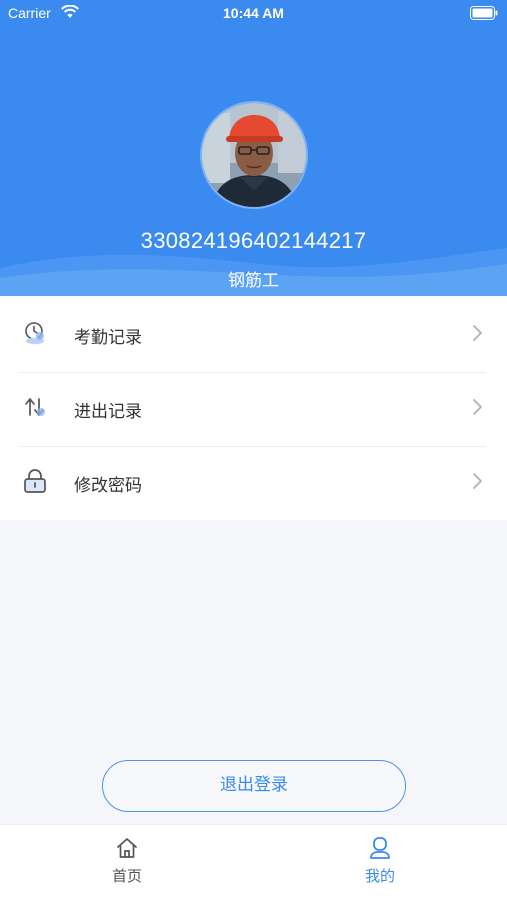  What do you see at coordinates (34, 333) in the screenshot?
I see `clock-icon` at bounding box center [34, 333].